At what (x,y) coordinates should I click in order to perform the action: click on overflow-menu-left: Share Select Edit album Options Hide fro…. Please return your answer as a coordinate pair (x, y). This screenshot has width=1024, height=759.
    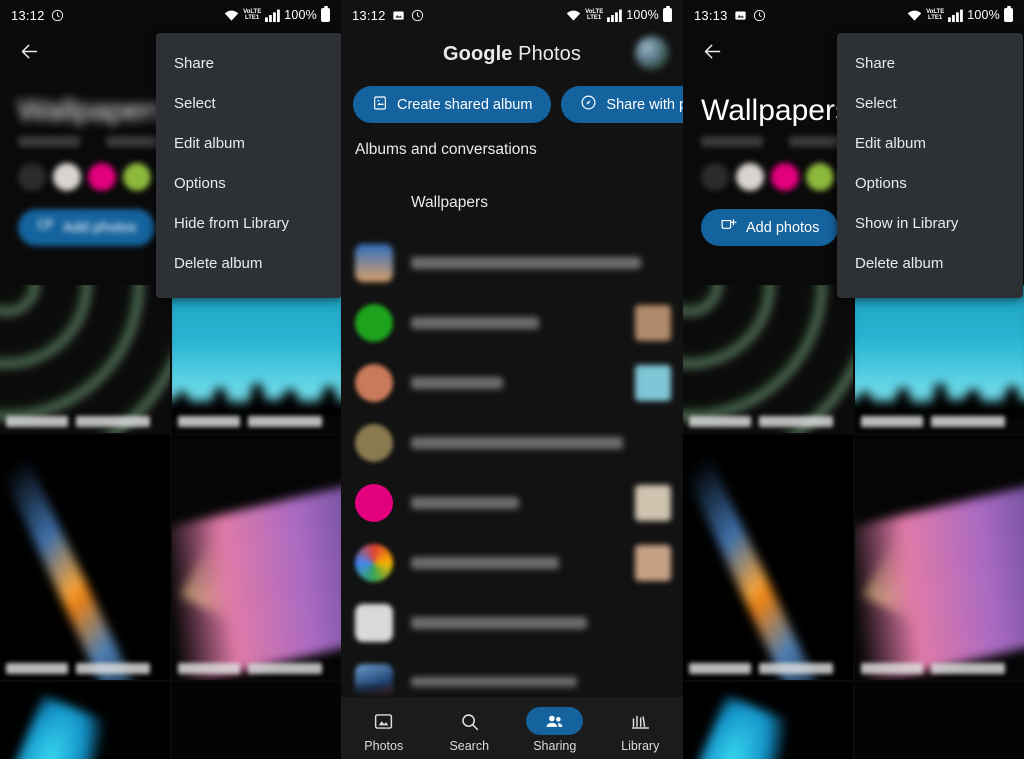
    Looking at the image, I should click on (248, 165).